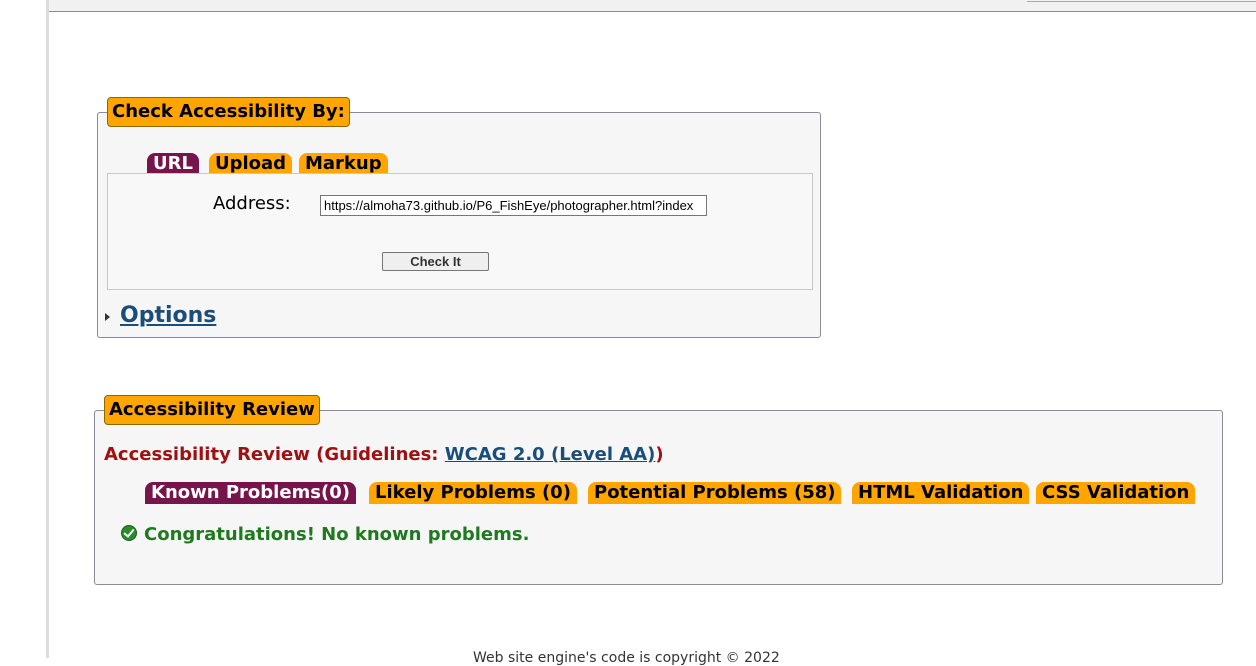 This screenshot has height=666, width=1256. I want to click on tab-known-problems: Known Problems(0), so click(250, 493).